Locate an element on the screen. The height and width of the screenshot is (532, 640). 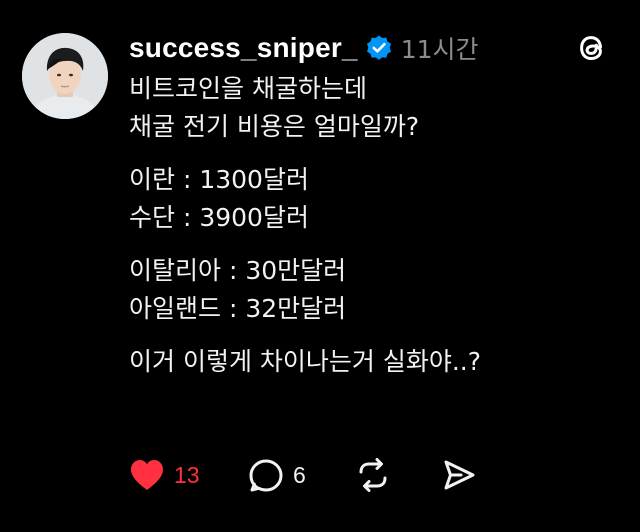
post-line: 이거 이렇게 차이나는거 실화야..? is located at coordinates (305, 361).